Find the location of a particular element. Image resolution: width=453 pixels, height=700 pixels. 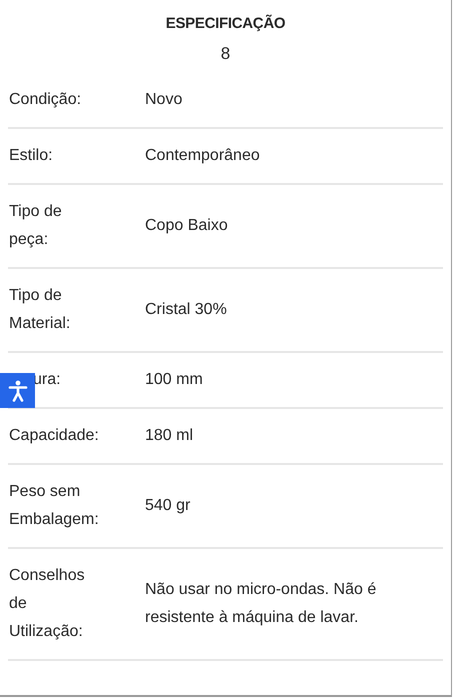

spec-value: 180 ml is located at coordinates (169, 436).